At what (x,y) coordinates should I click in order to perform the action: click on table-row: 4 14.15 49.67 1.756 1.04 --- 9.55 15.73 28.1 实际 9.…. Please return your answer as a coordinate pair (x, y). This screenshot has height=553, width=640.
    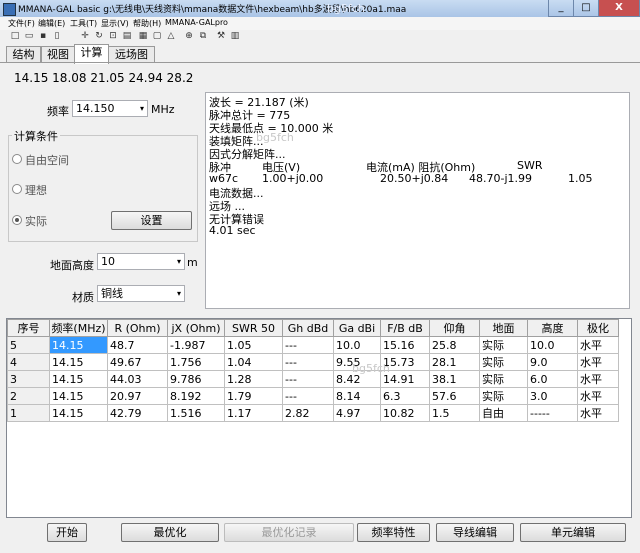
    Looking at the image, I should click on (313, 362).